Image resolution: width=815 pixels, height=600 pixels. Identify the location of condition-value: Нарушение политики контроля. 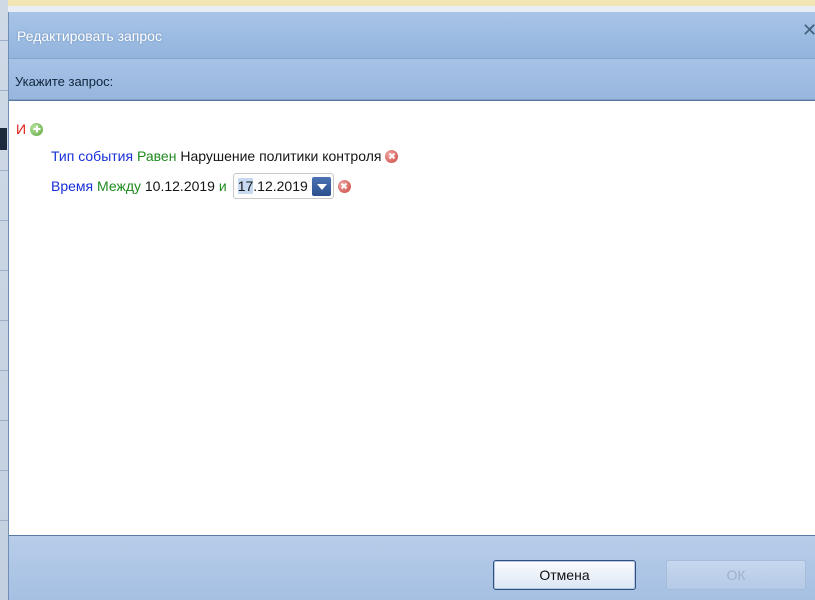
(280, 156).